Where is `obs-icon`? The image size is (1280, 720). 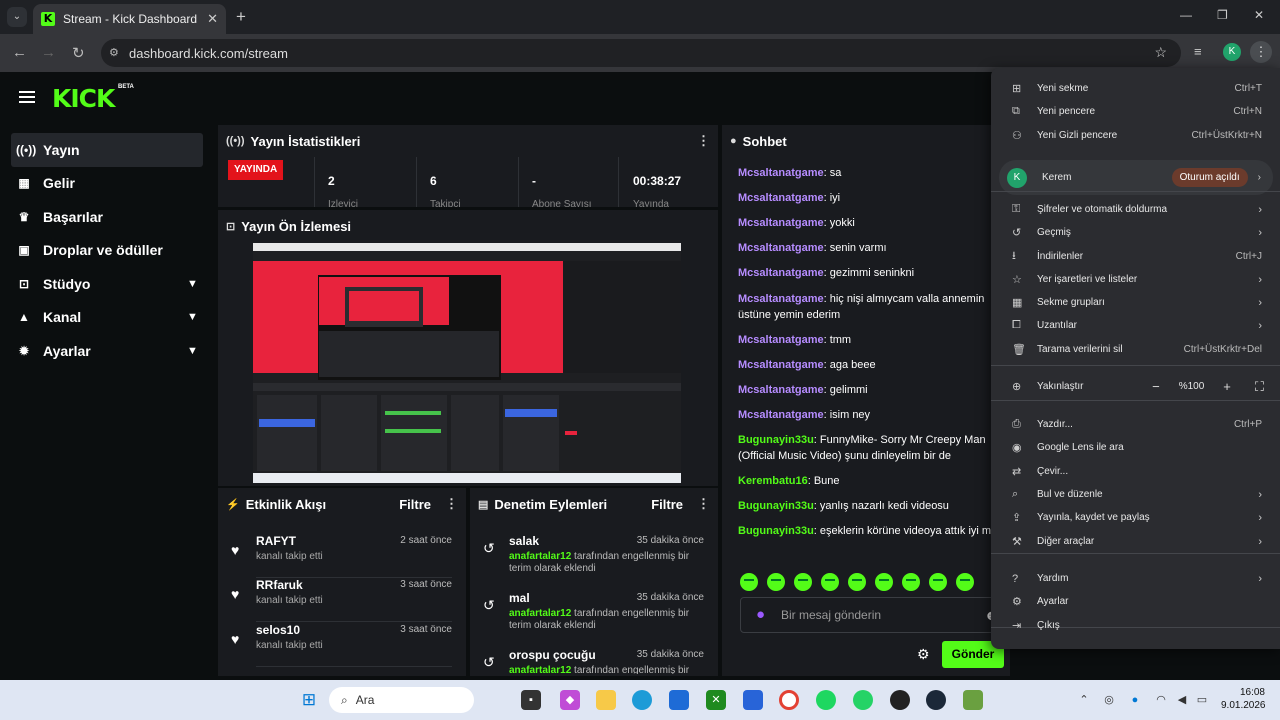
obs-icon is located at coordinates (900, 700).